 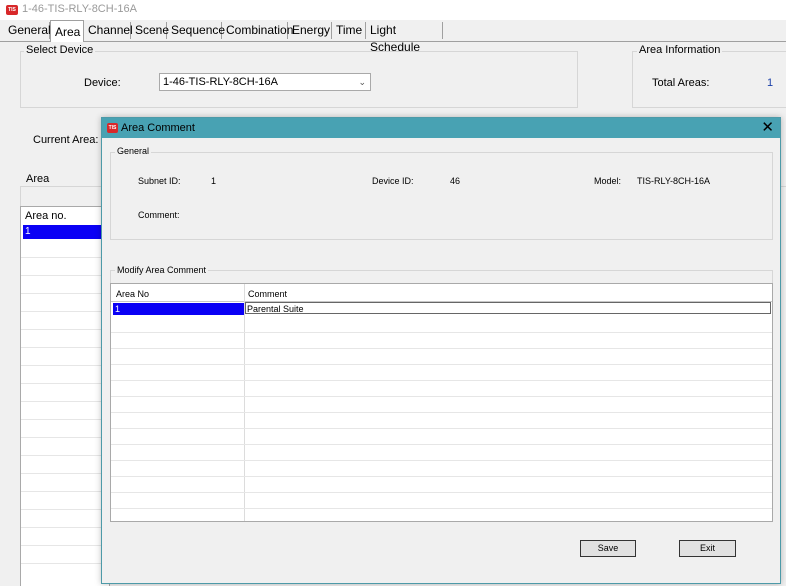 What do you see at coordinates (60, 50) in the screenshot?
I see `select-device-group-label: Select Device` at bounding box center [60, 50].